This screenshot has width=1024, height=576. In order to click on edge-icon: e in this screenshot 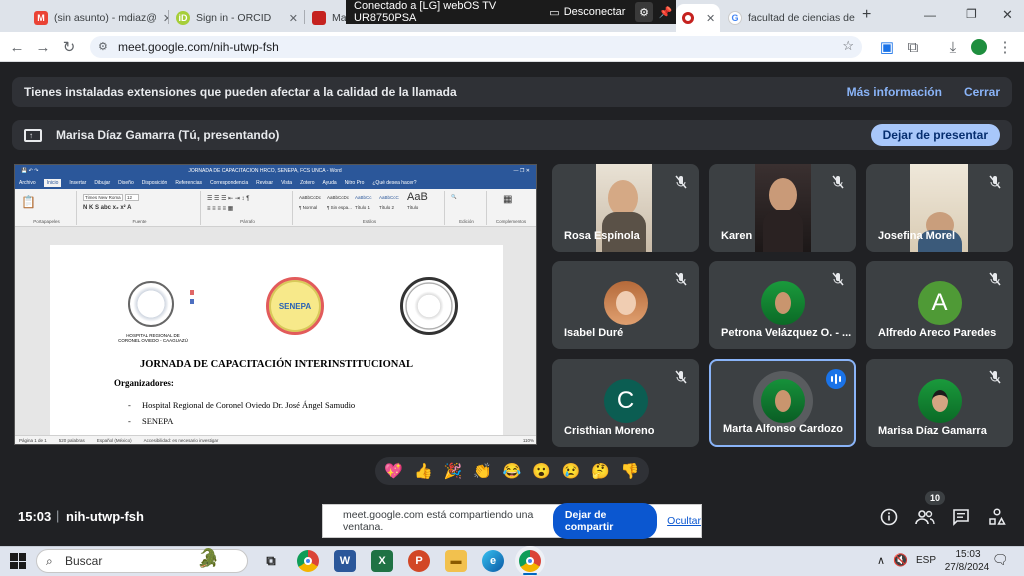, I will do `click(493, 561)`.